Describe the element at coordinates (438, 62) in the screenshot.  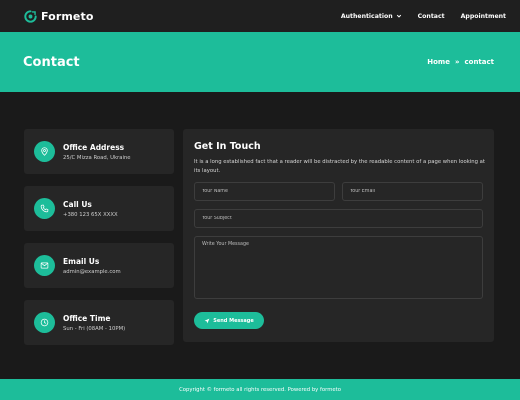
I see `breadcrumb-home: Home` at that location.